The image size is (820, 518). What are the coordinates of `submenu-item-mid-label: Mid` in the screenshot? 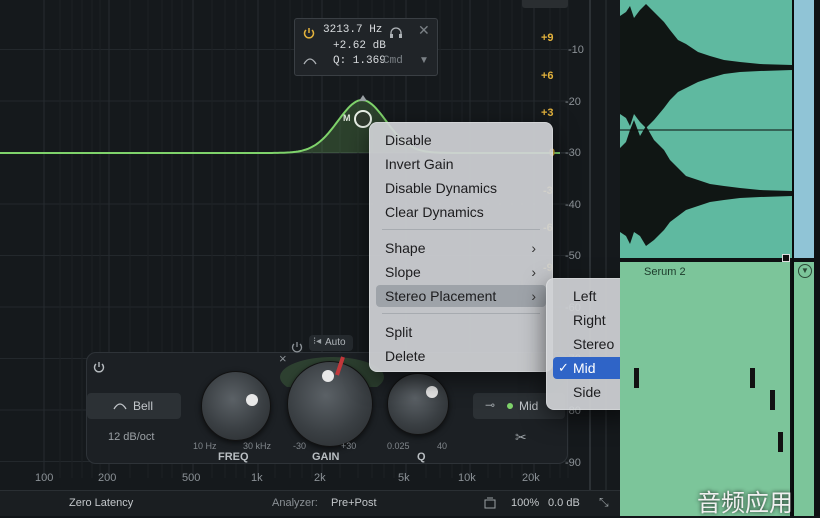 It's located at (584, 368).